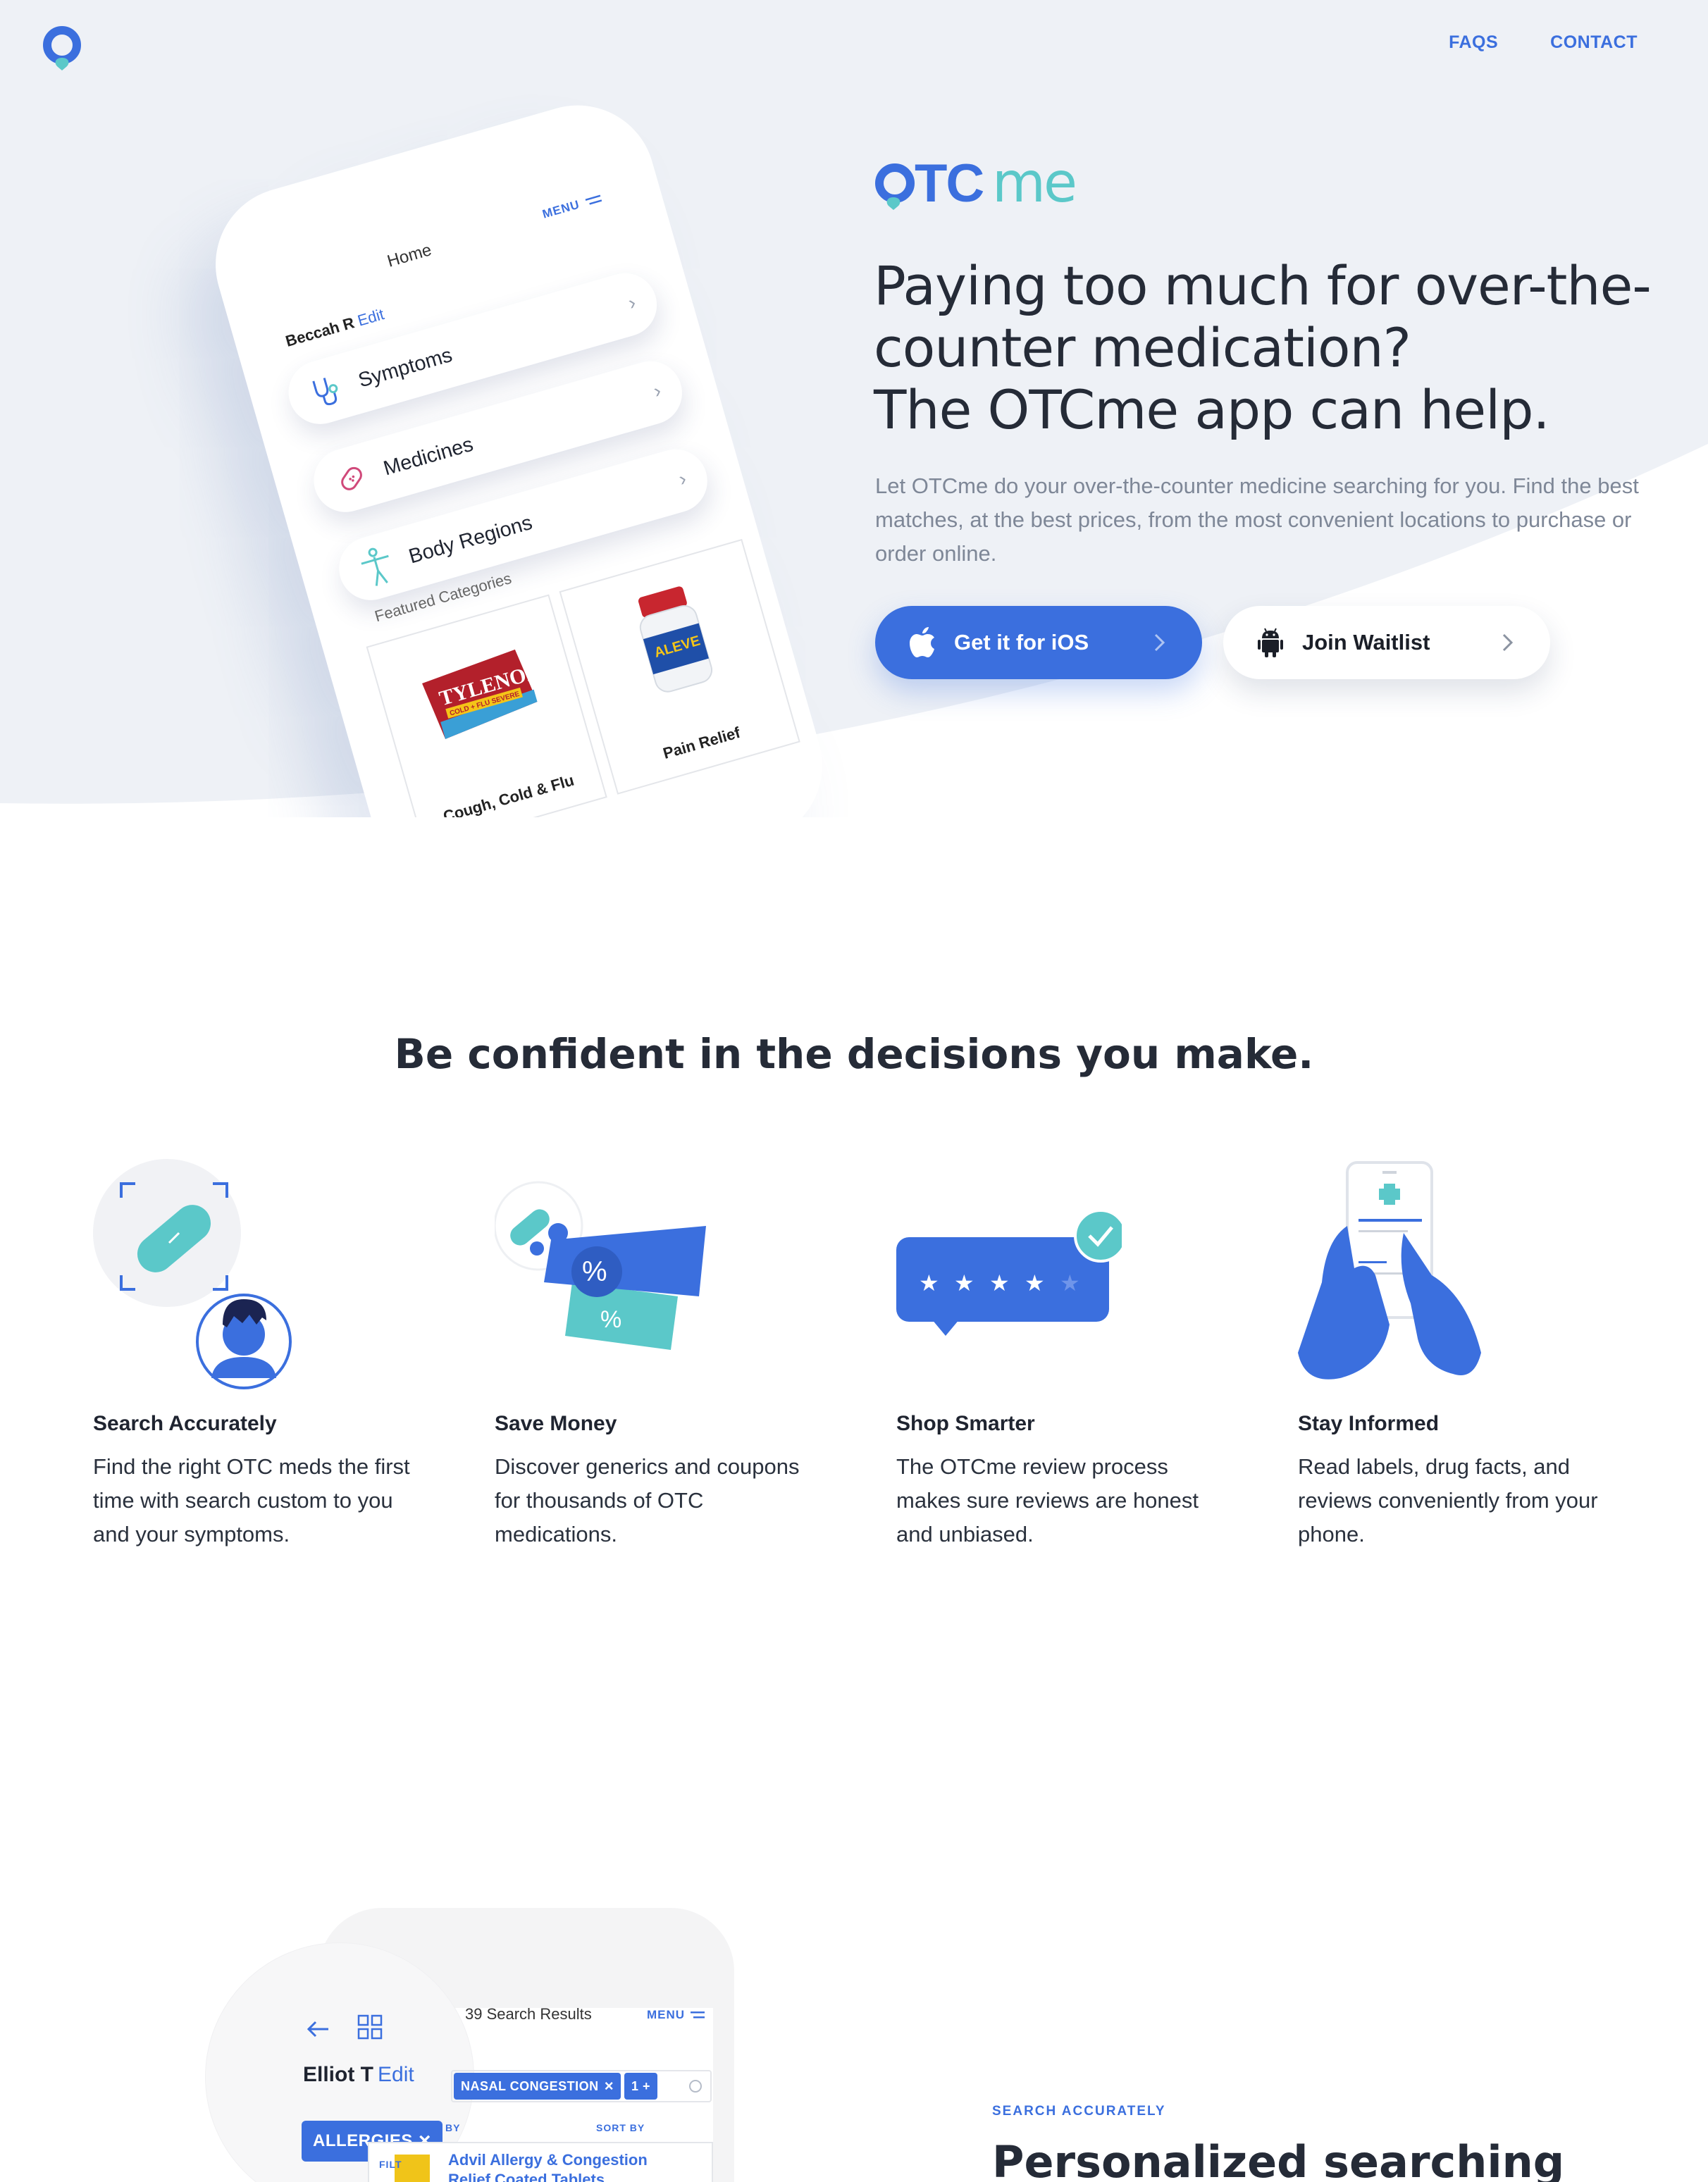 The image size is (1708, 2182). Describe the element at coordinates (854, 1054) in the screenshot. I see `section-title: Be confident in the decisions you make.` at that location.